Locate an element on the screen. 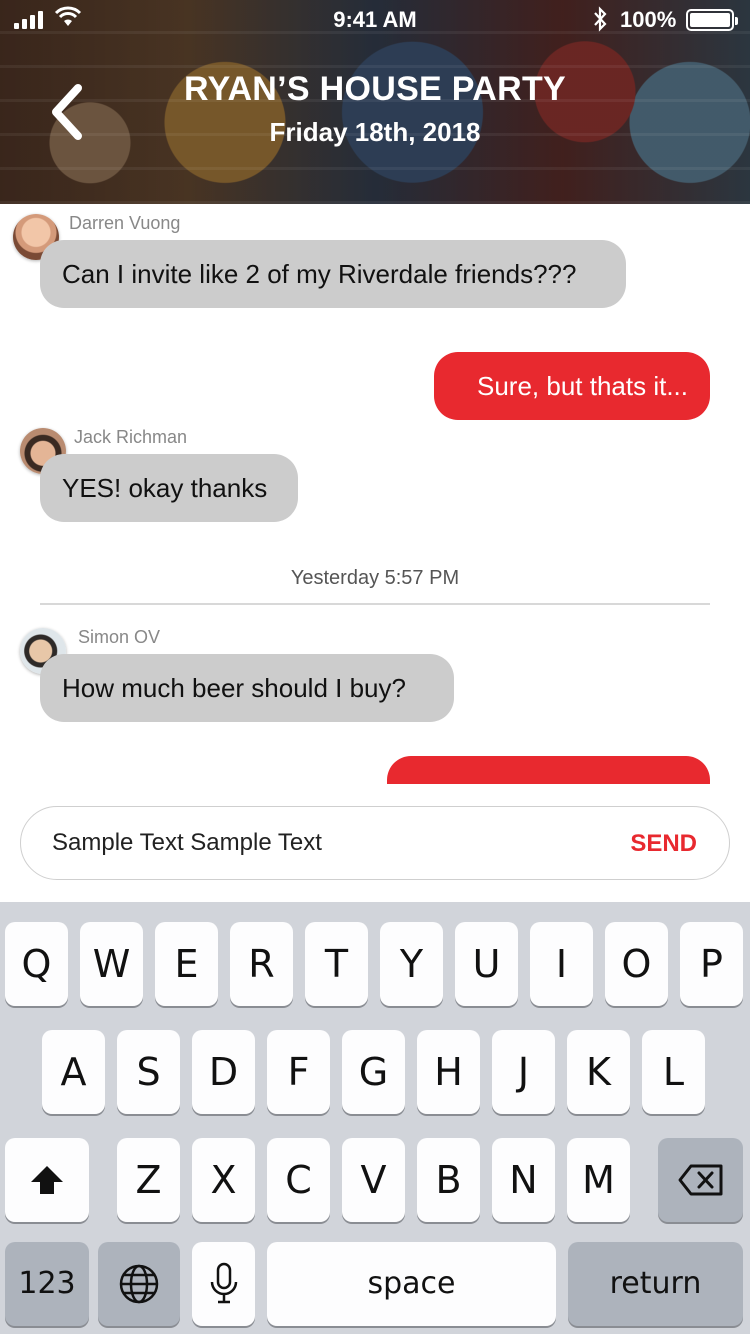 The image size is (750, 1334). shift-key is located at coordinates (47, 1180).